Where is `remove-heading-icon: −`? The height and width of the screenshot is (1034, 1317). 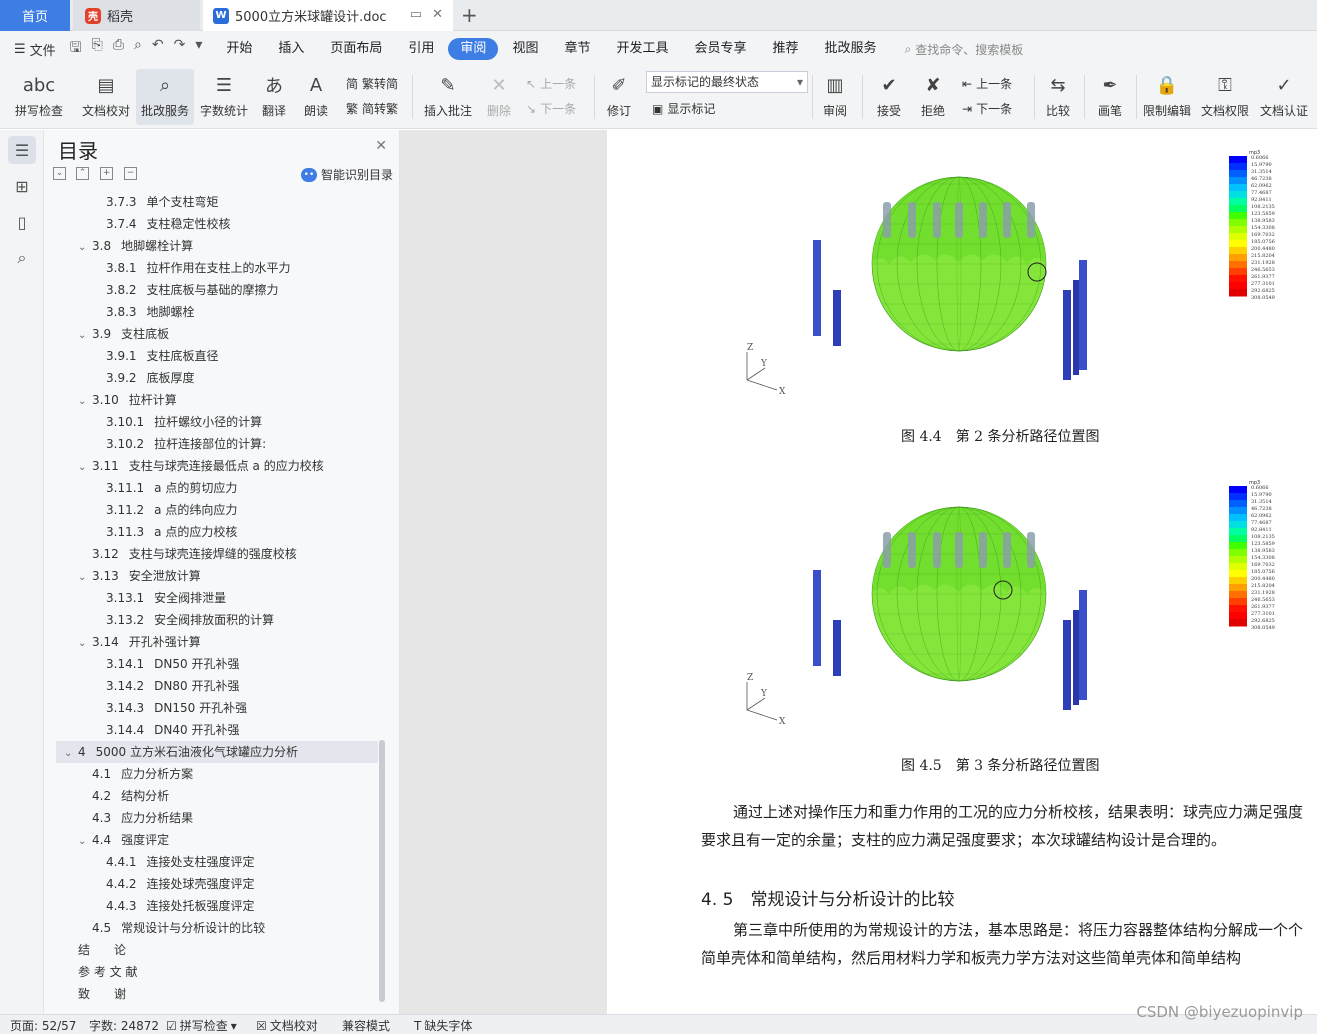 remove-heading-icon: − is located at coordinates (130, 173).